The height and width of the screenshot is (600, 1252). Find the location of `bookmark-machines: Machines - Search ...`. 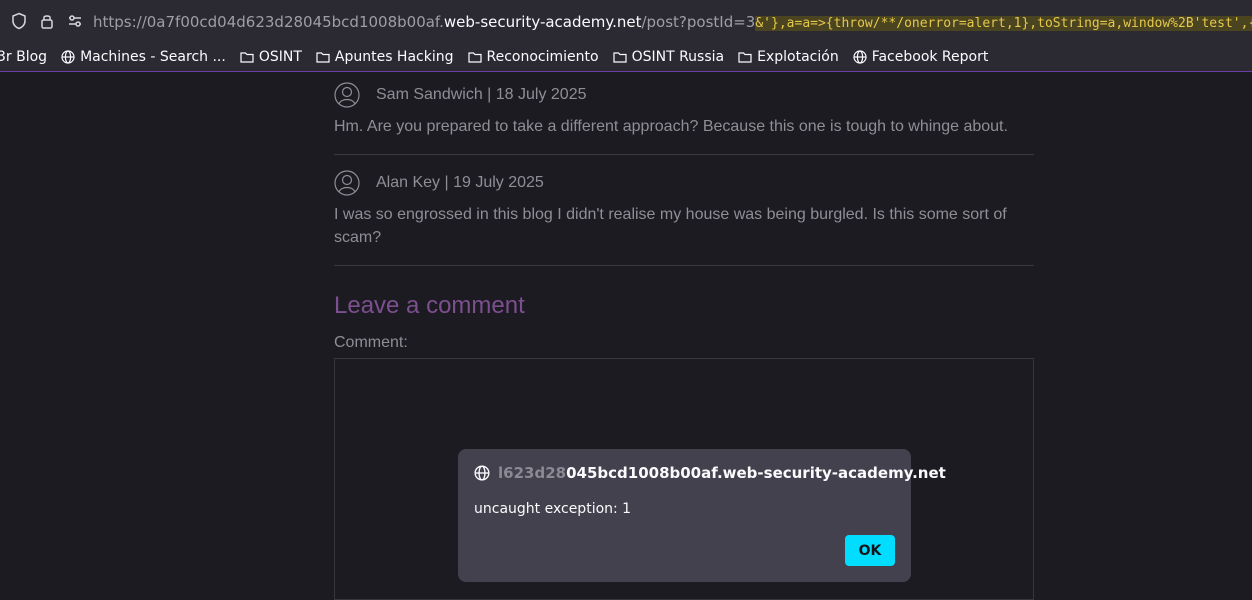

bookmark-machines: Machines - Search ... is located at coordinates (143, 57).